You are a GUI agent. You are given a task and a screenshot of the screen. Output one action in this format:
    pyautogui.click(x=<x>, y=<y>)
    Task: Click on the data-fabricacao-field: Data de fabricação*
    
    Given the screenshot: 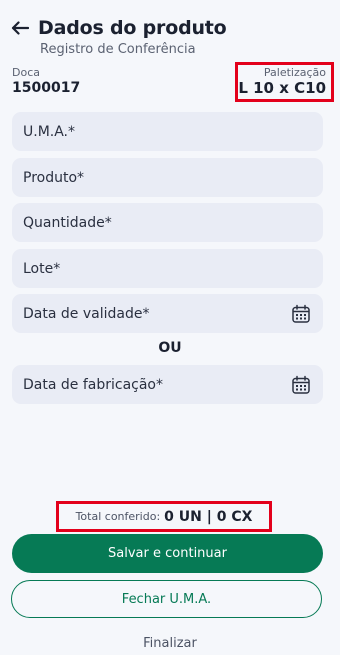 What is the action you would take?
    pyautogui.click(x=167, y=384)
    